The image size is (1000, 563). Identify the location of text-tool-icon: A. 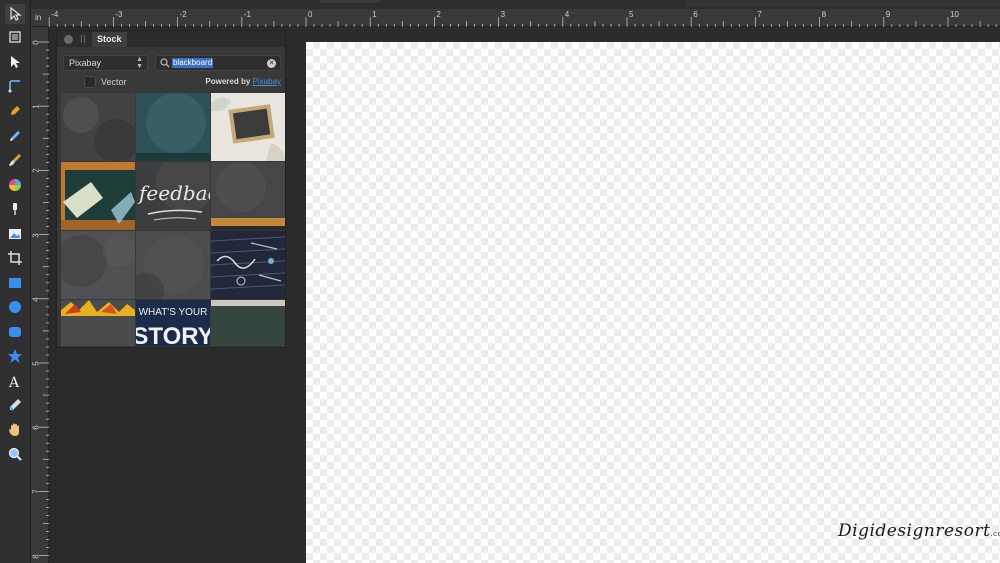
(15, 381).